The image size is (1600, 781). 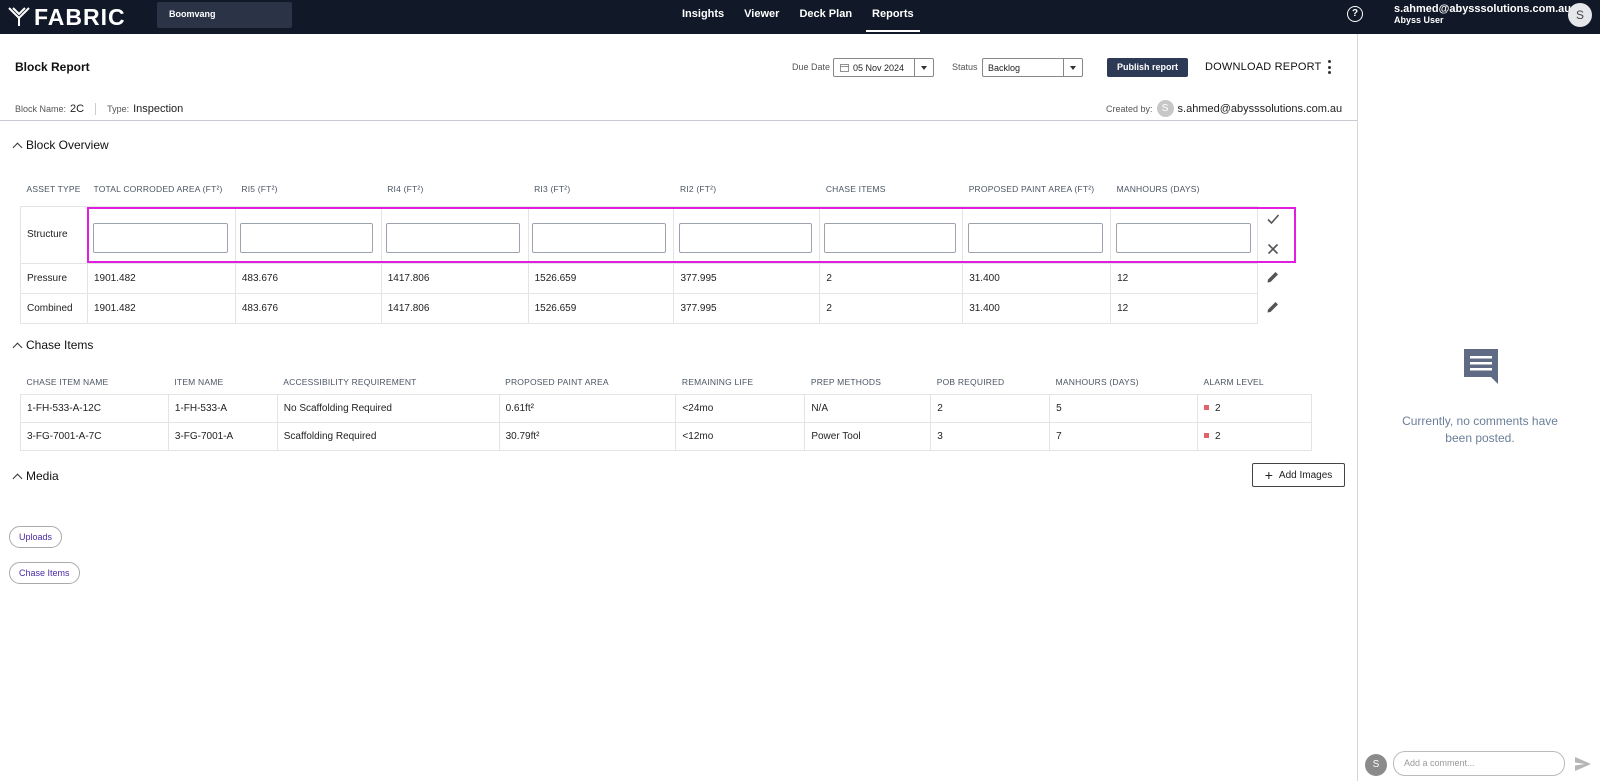 I want to click on nav-reports: Reports, so click(x=893, y=17).